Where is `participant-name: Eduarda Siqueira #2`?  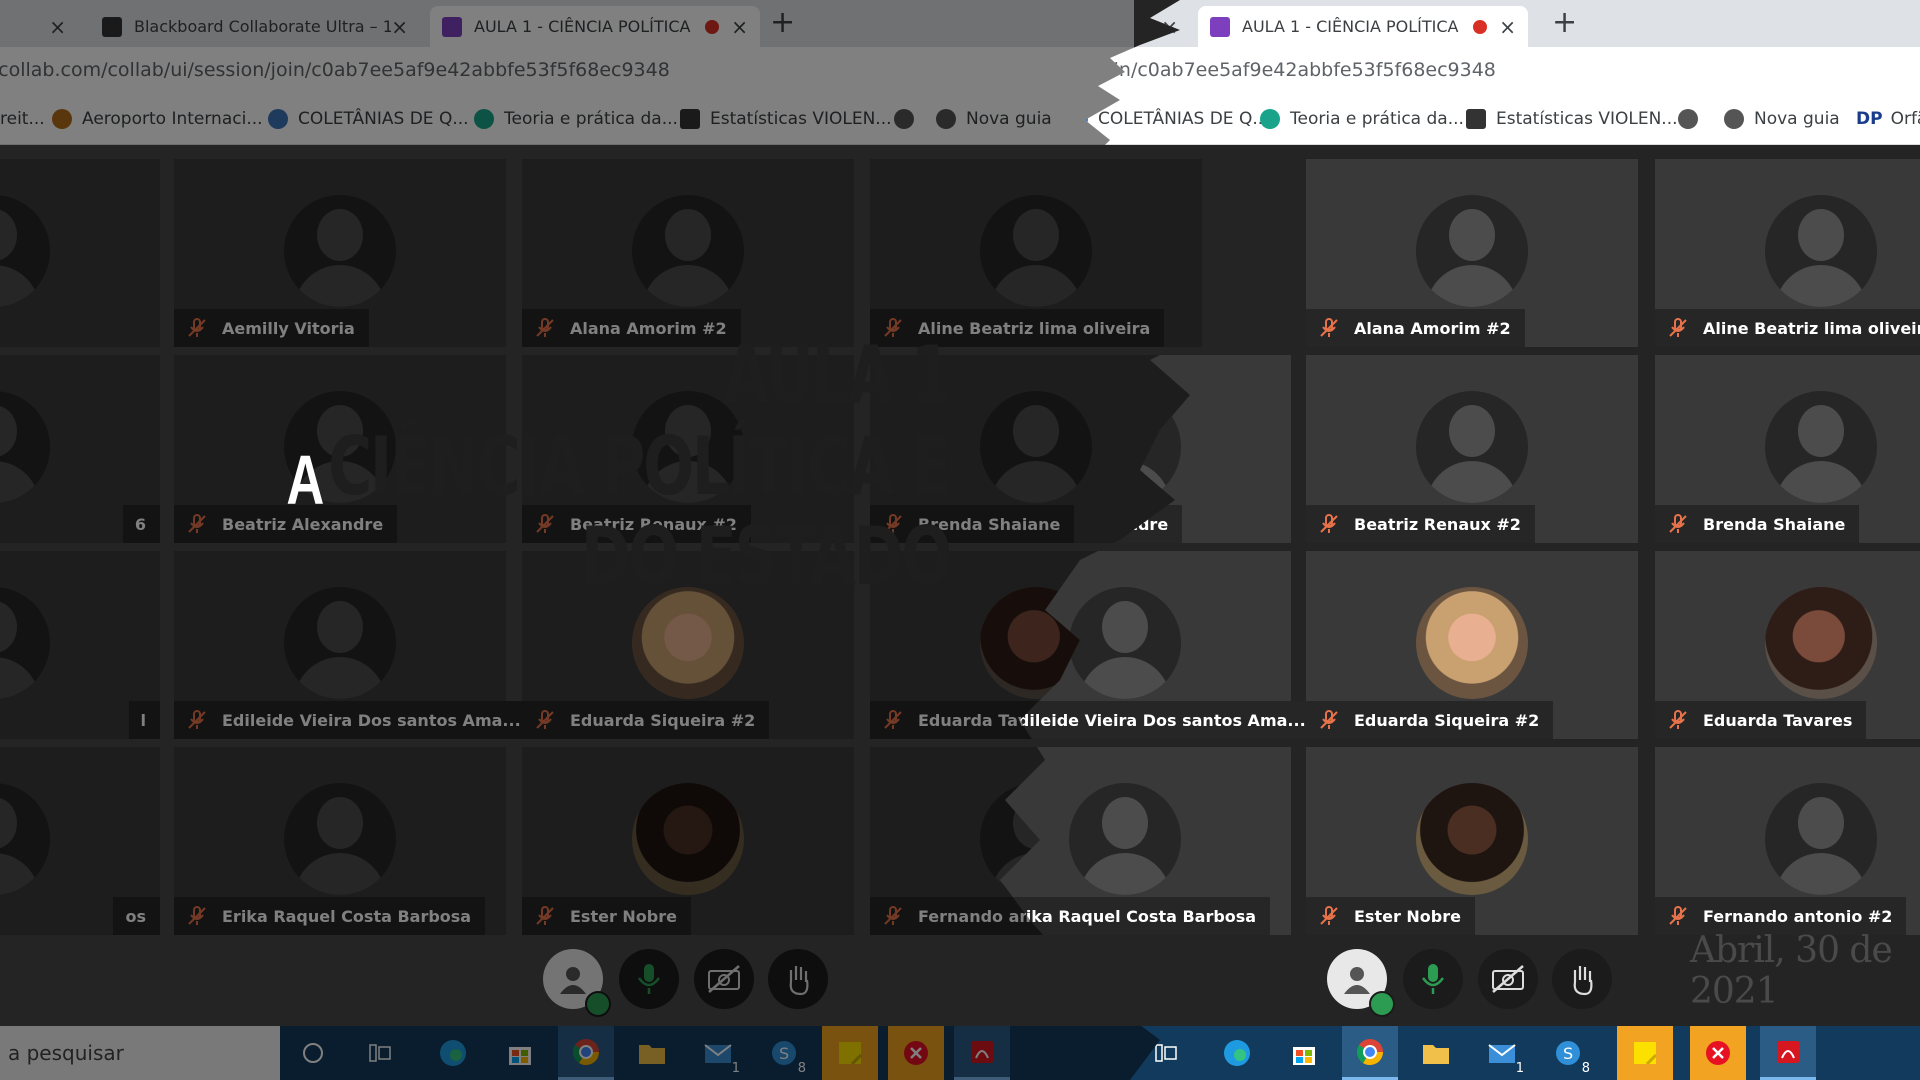
participant-name: Eduarda Siqueira #2 is located at coordinates (1447, 720).